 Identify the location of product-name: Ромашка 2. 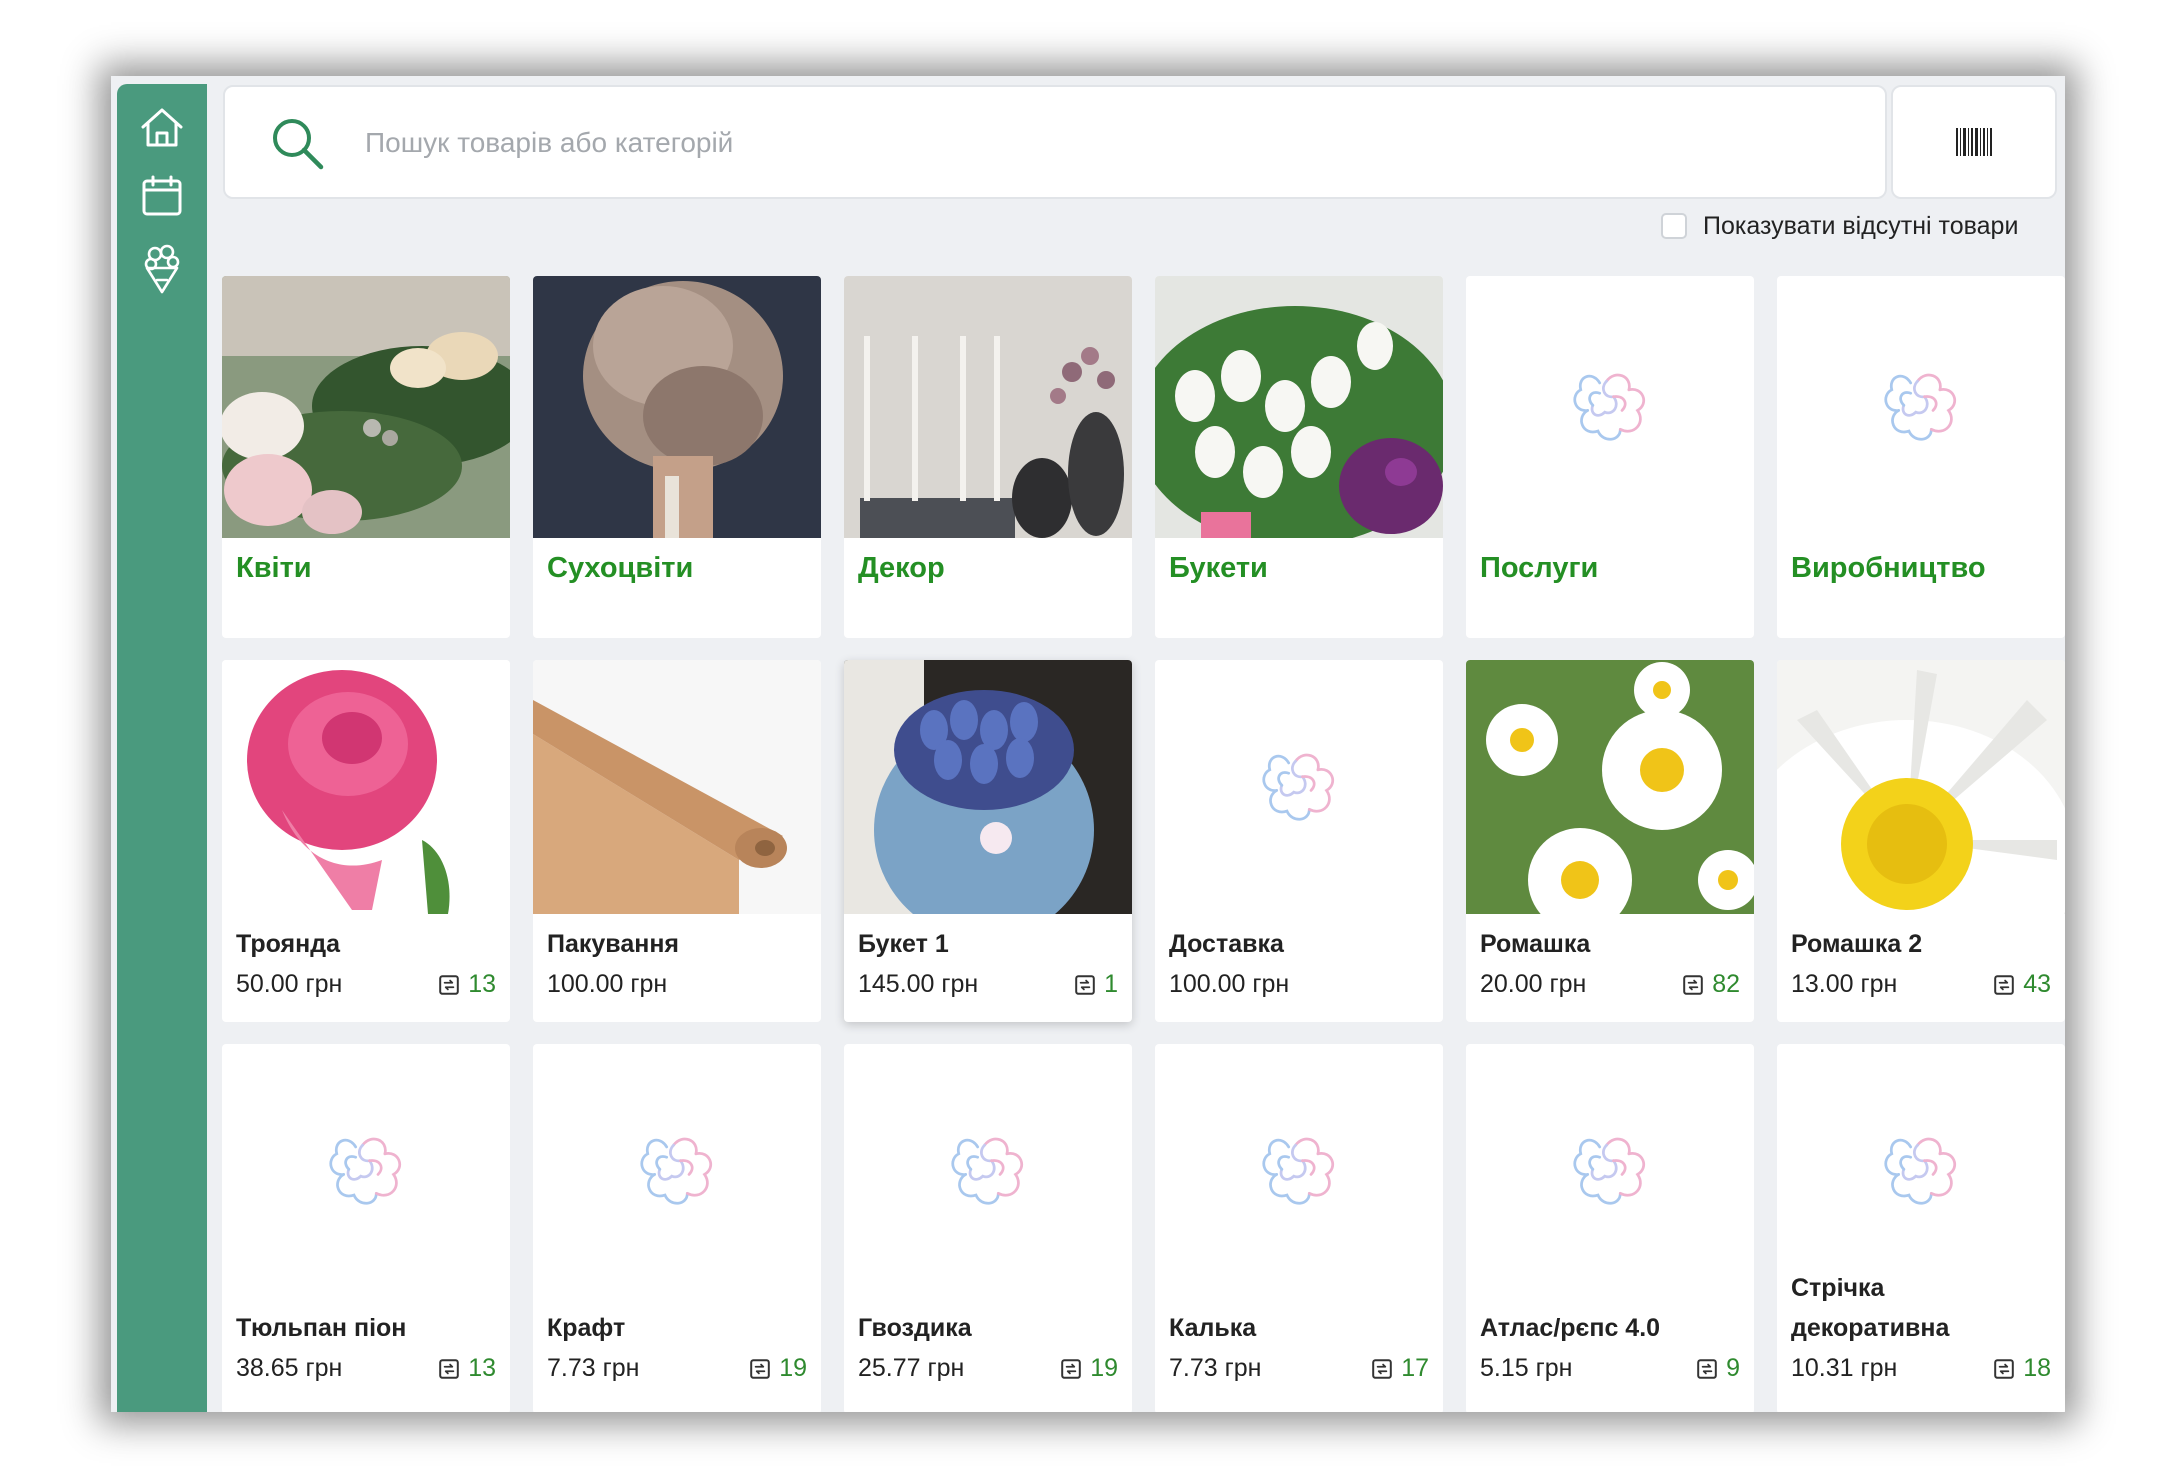
(1857, 944).